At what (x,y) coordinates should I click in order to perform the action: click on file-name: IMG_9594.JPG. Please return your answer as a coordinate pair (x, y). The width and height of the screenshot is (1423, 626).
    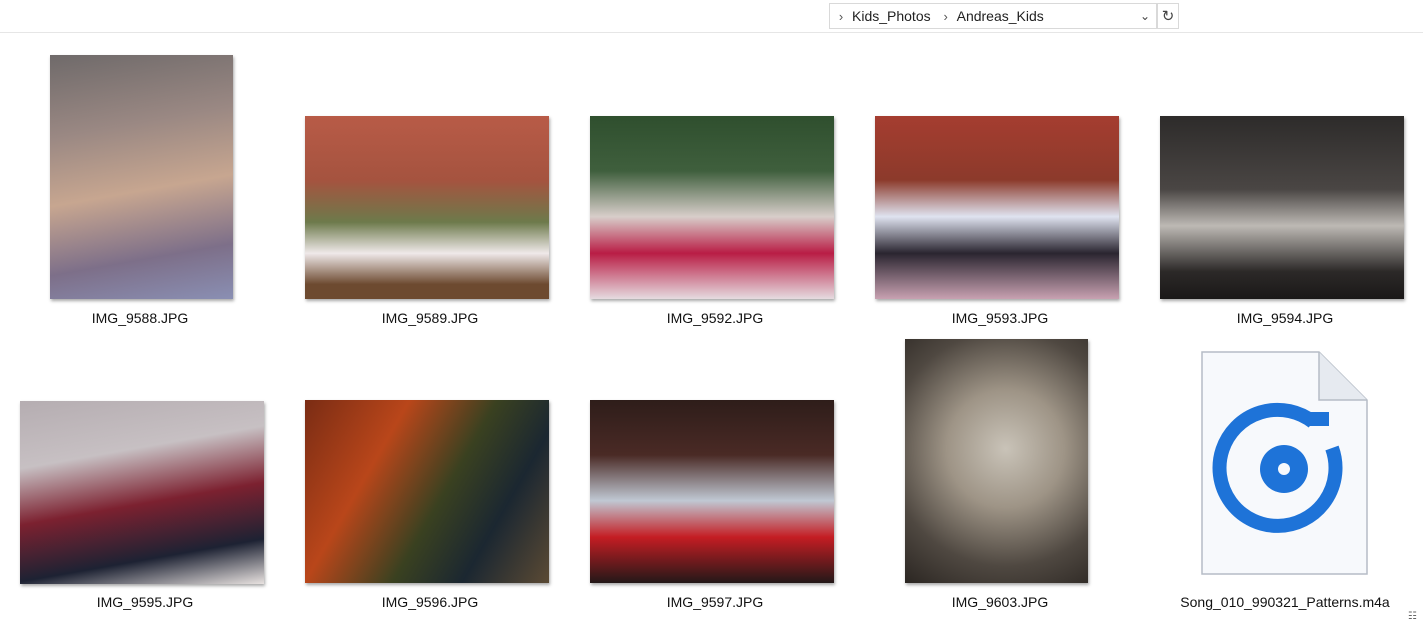
    Looking at the image, I should click on (1285, 318).